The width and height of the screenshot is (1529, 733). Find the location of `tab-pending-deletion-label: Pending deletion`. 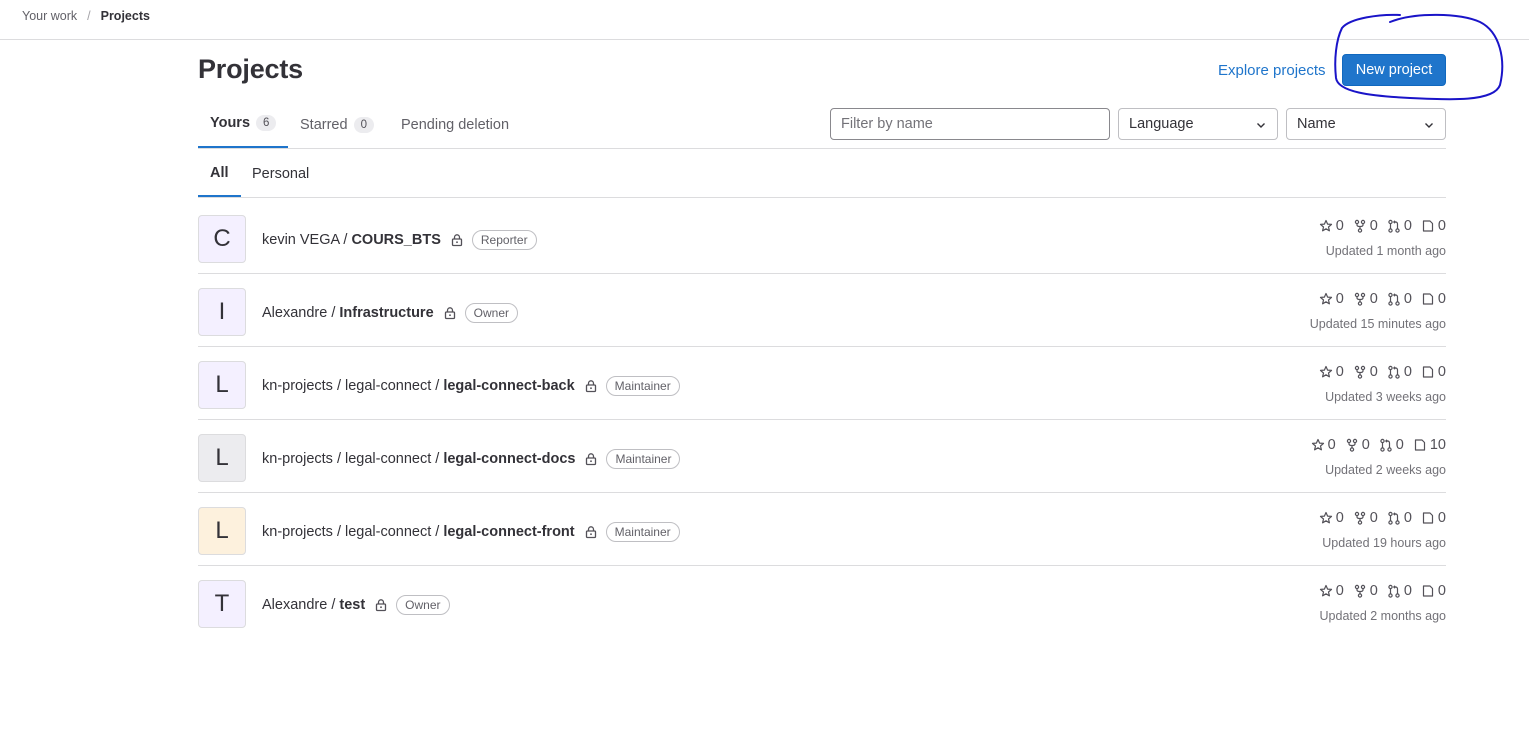

tab-pending-deletion-label: Pending deletion is located at coordinates (455, 124).